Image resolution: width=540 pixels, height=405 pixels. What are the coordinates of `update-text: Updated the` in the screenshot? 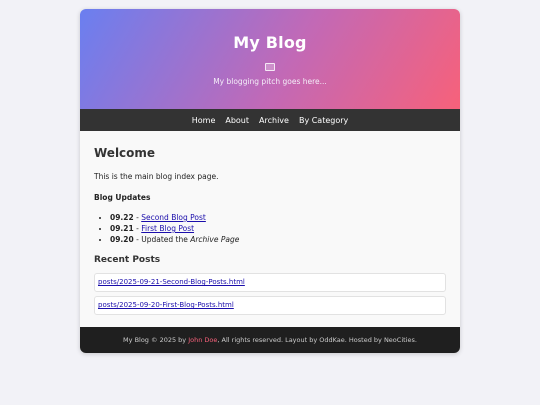 It's located at (166, 239).